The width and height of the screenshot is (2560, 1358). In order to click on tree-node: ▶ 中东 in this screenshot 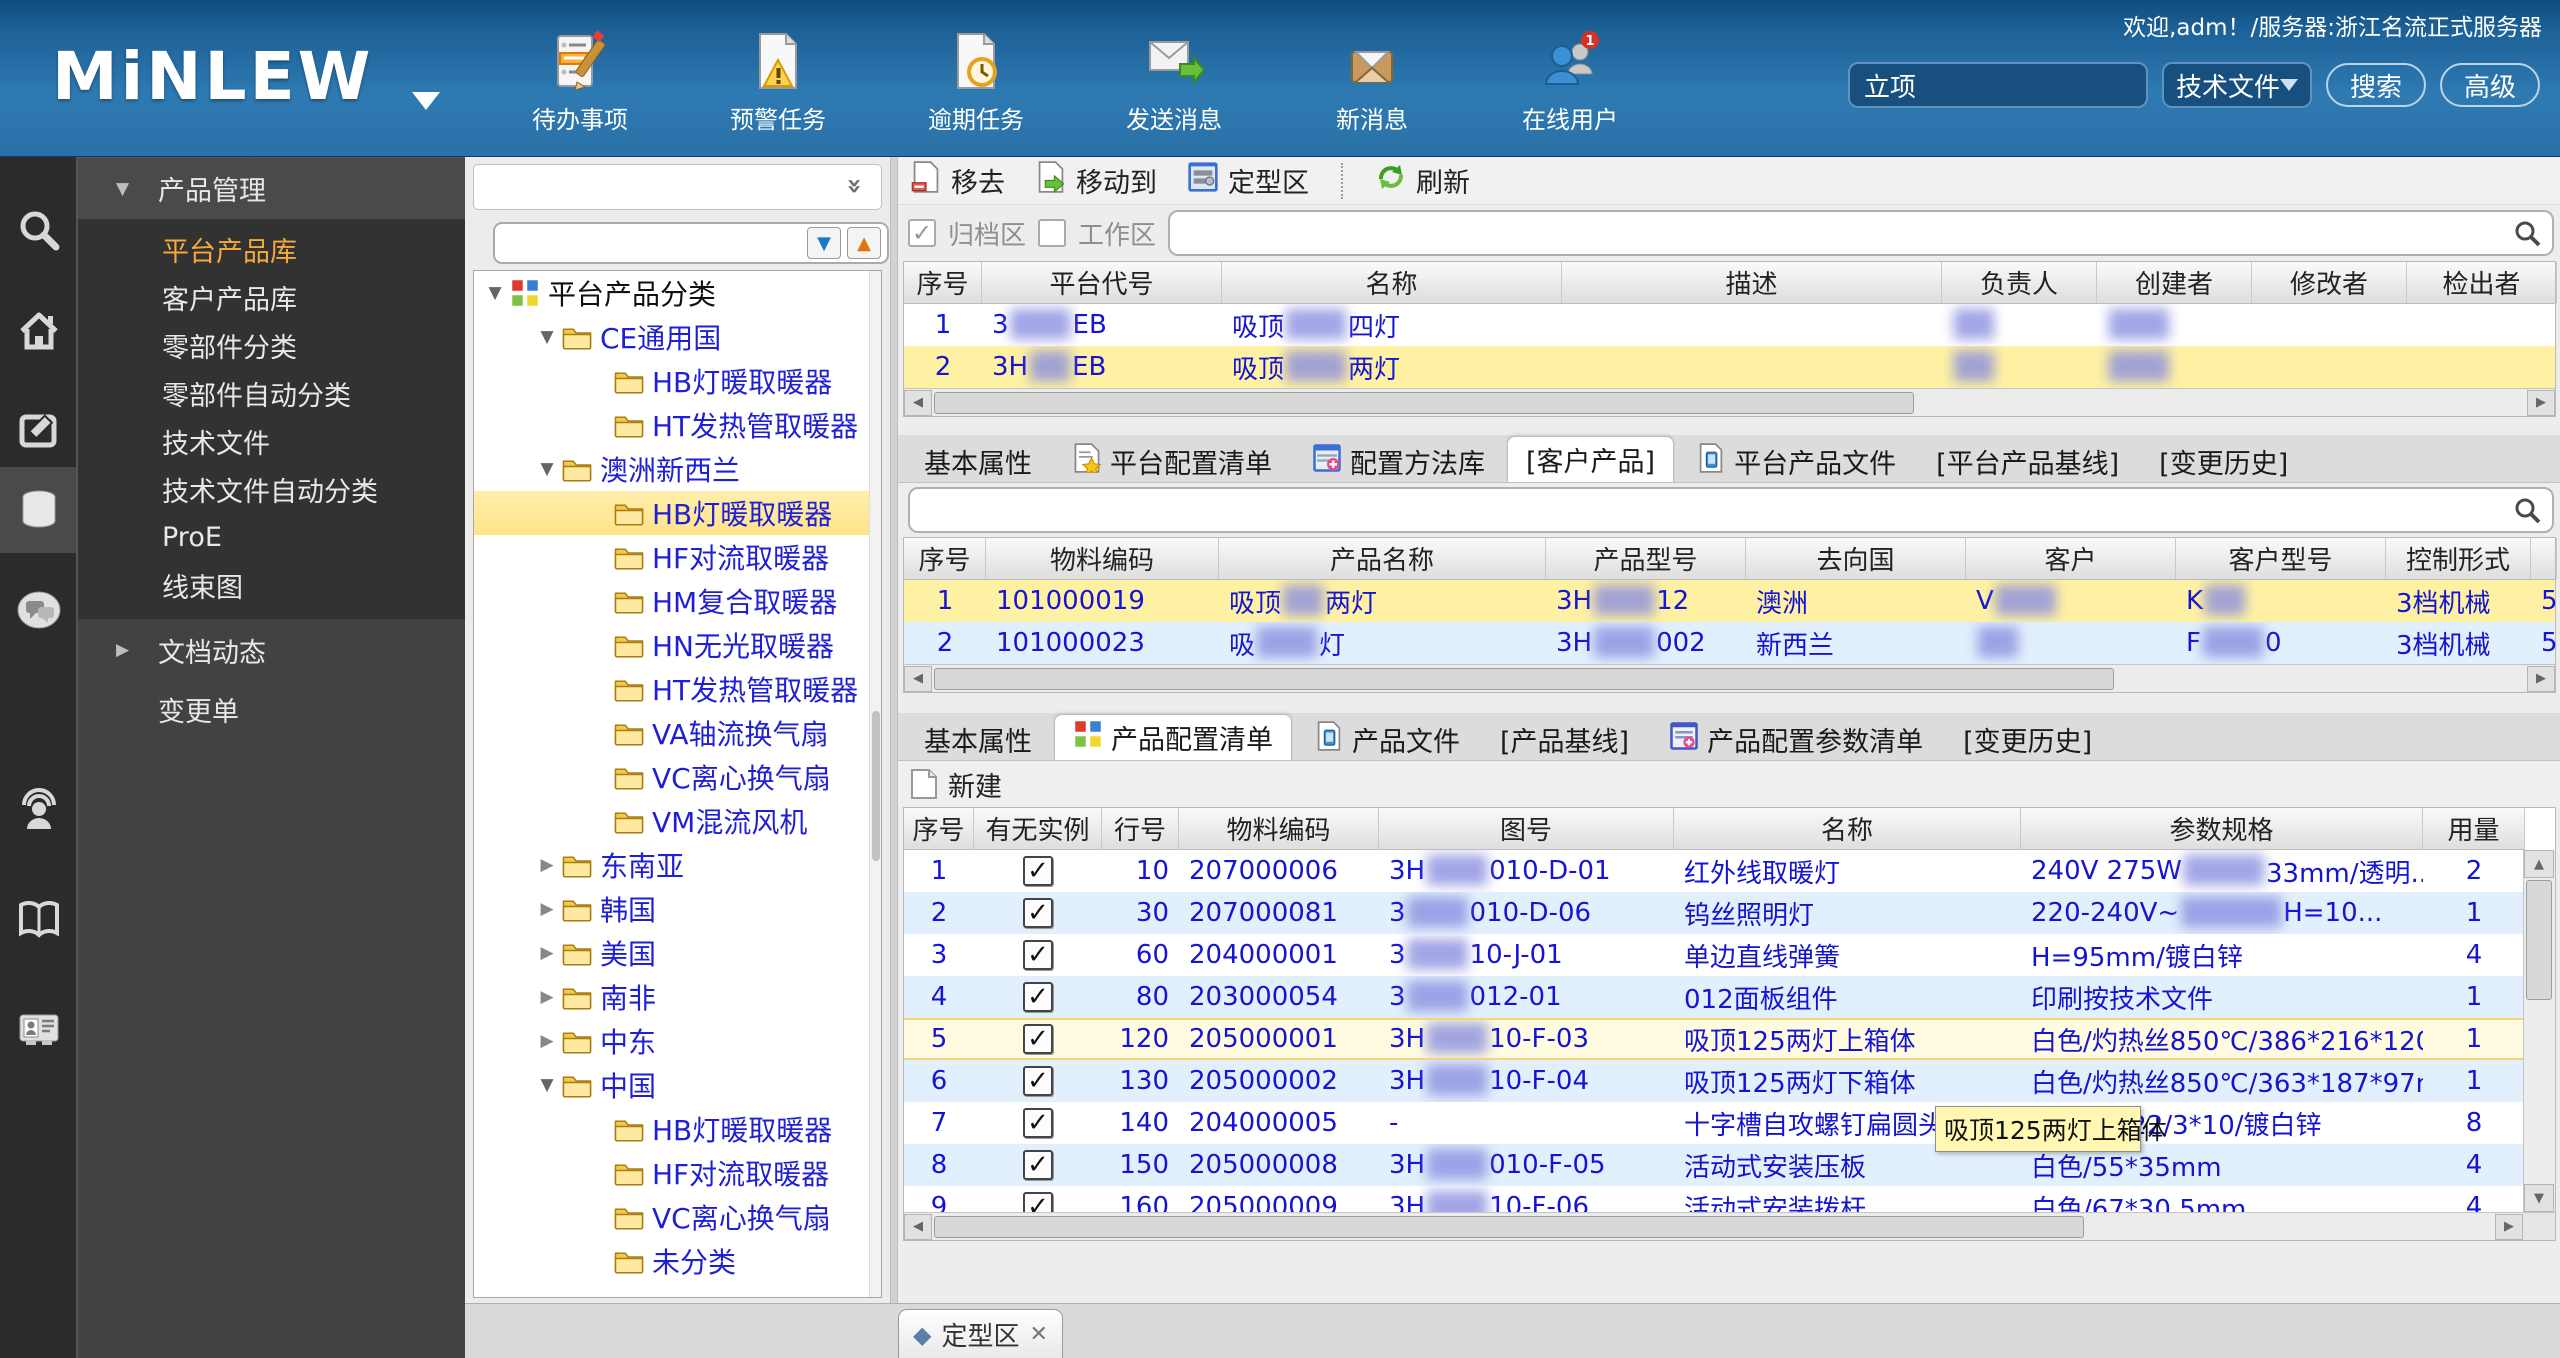, I will do `click(677, 1041)`.